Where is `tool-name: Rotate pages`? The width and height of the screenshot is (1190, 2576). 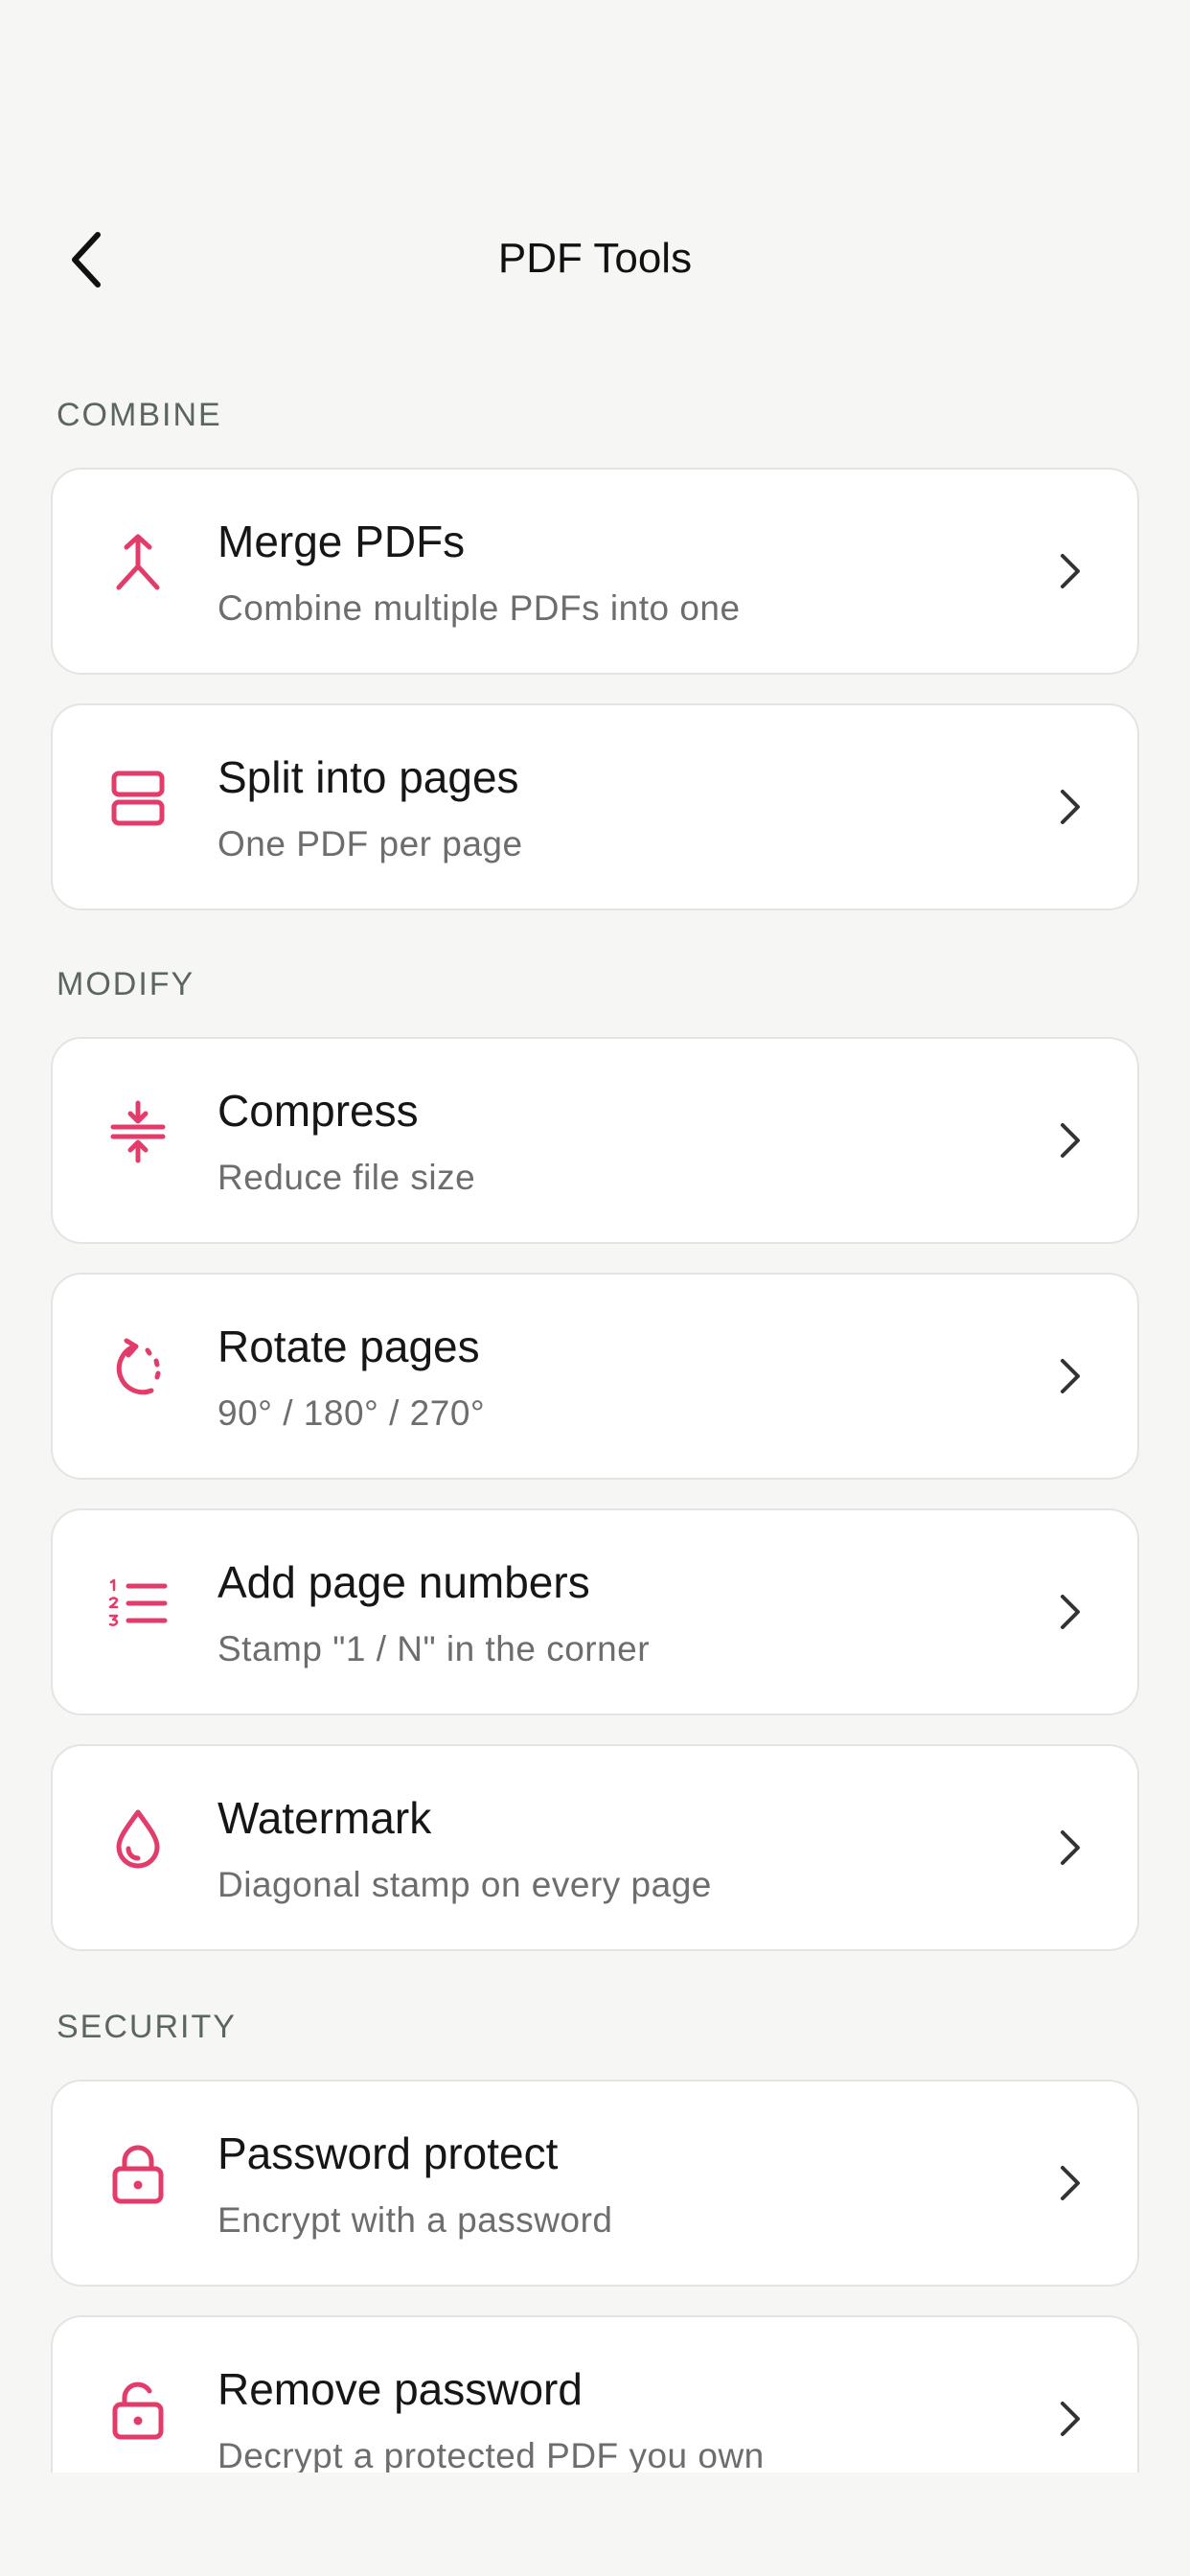 tool-name: Rotate pages is located at coordinates (349, 1346).